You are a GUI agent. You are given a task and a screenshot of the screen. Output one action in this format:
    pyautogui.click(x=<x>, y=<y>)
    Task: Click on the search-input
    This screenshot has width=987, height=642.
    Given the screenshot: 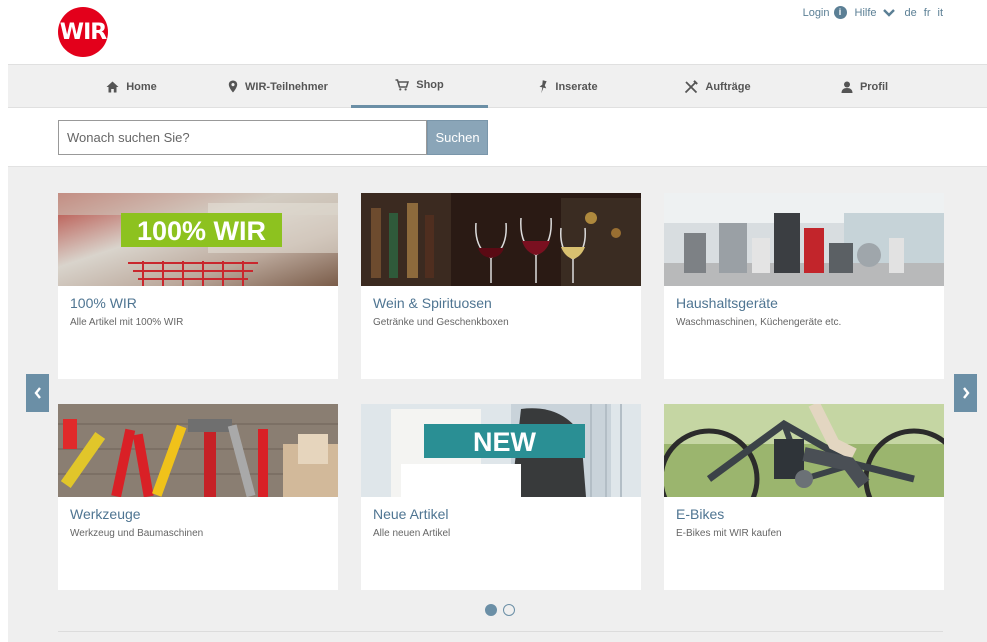 What is the action you would take?
    pyautogui.click(x=242, y=137)
    